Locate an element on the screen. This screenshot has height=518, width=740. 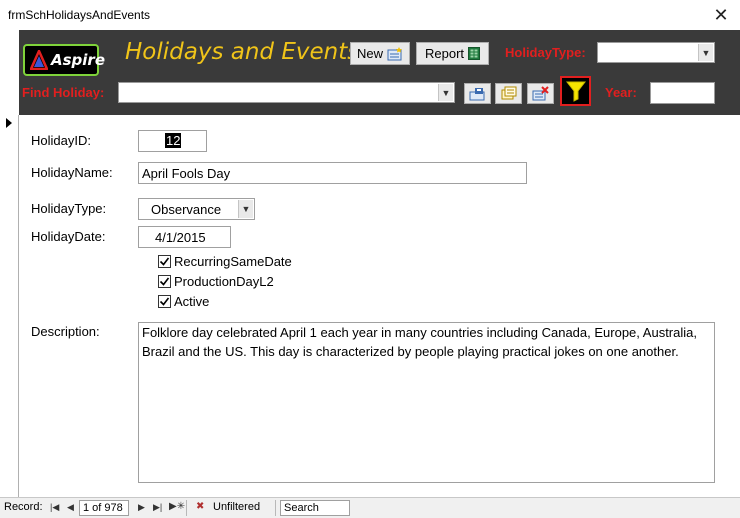
current-record-box: 1 of 978 is located at coordinates (104, 508).